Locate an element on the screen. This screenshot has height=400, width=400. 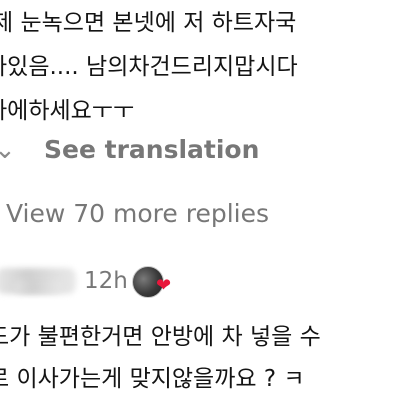
reply-header: 12h ❤ is located at coordinates (200, 284).